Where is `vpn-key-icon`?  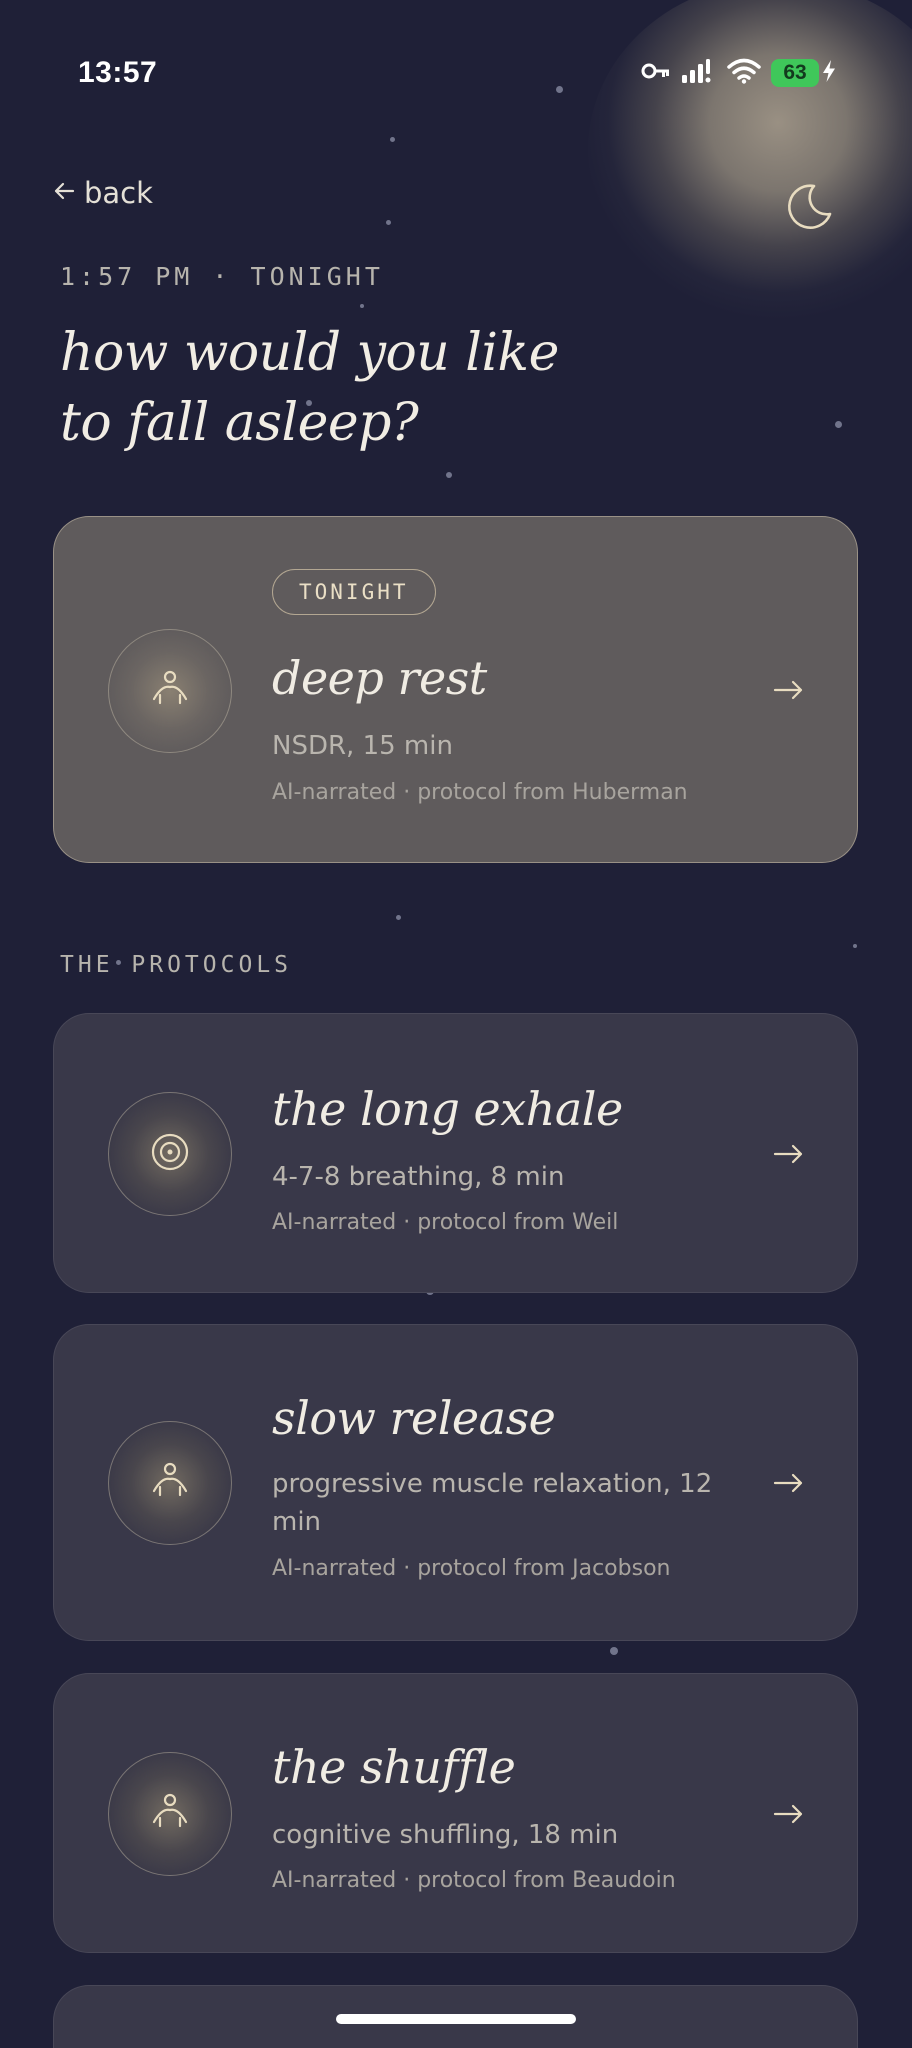
vpn-key-icon is located at coordinates (656, 73).